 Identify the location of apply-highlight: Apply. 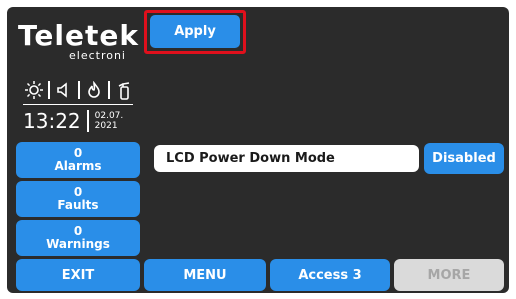
(195, 32).